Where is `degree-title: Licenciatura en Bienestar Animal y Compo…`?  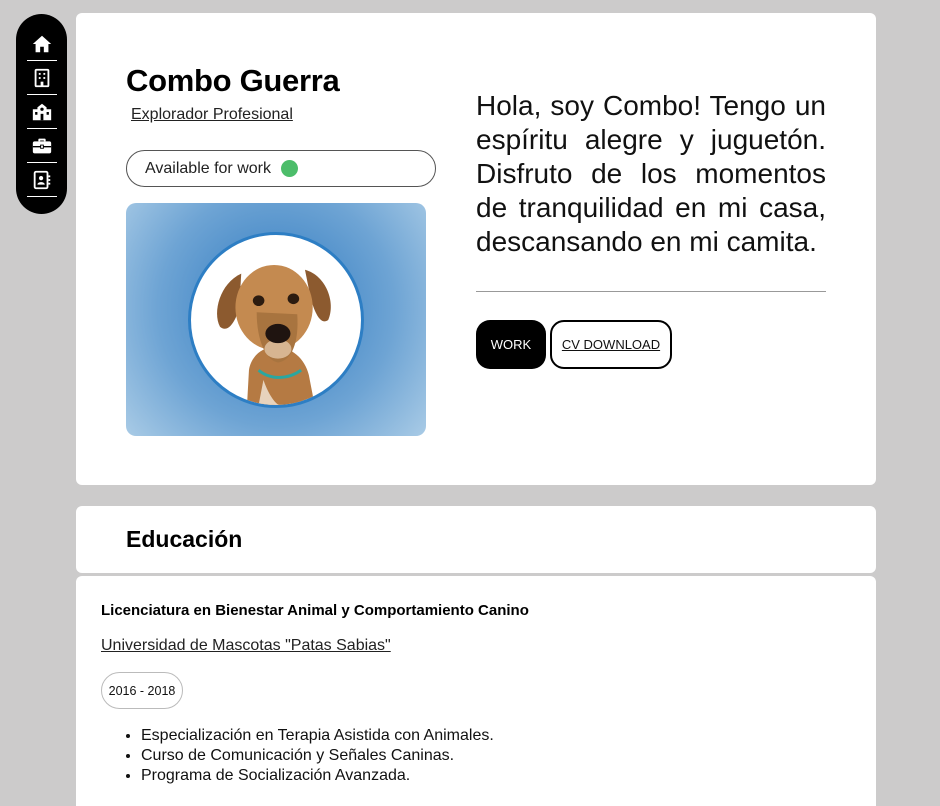
degree-title: Licenciatura en Bienestar Animal y Compo… is located at coordinates (315, 610).